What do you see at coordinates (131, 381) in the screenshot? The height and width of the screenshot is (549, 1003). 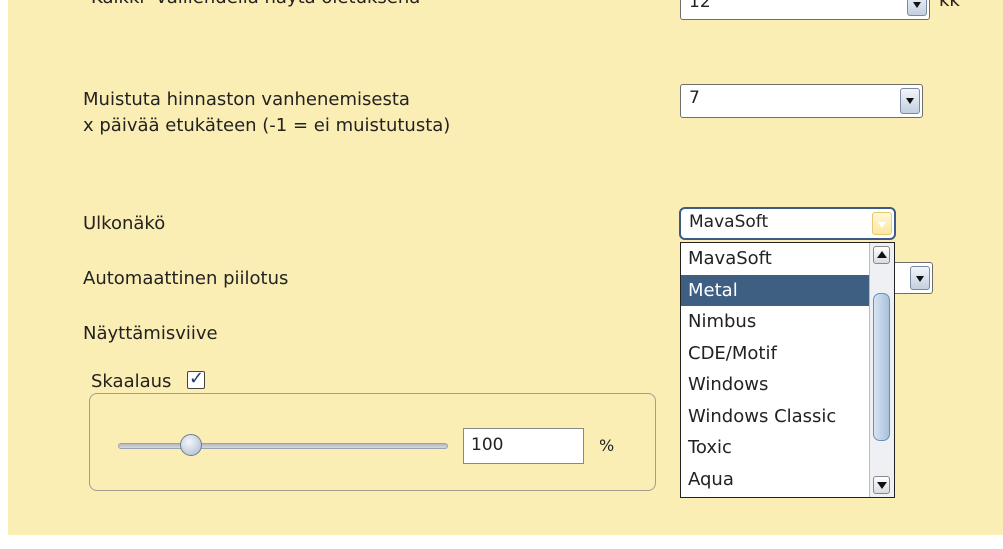 I see `scaling-label: Skaalaus` at bounding box center [131, 381].